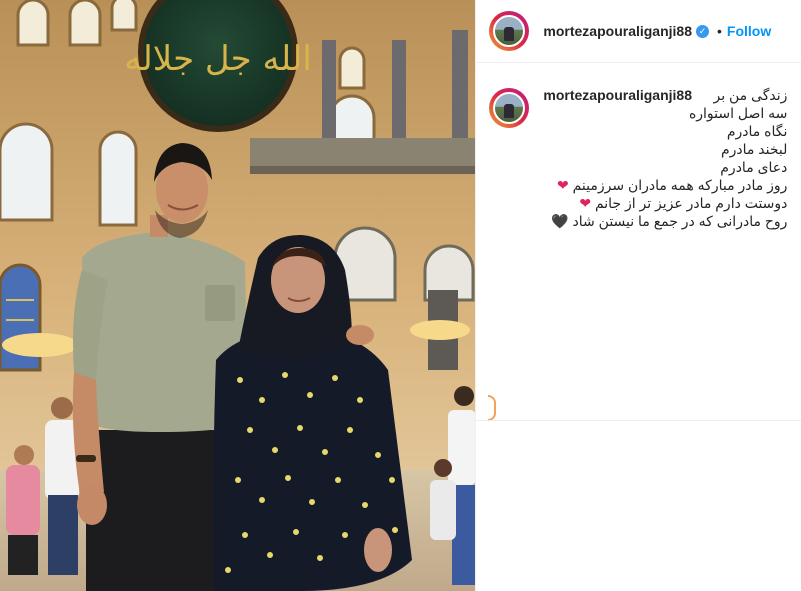  I want to click on divider, so click(638, 420).